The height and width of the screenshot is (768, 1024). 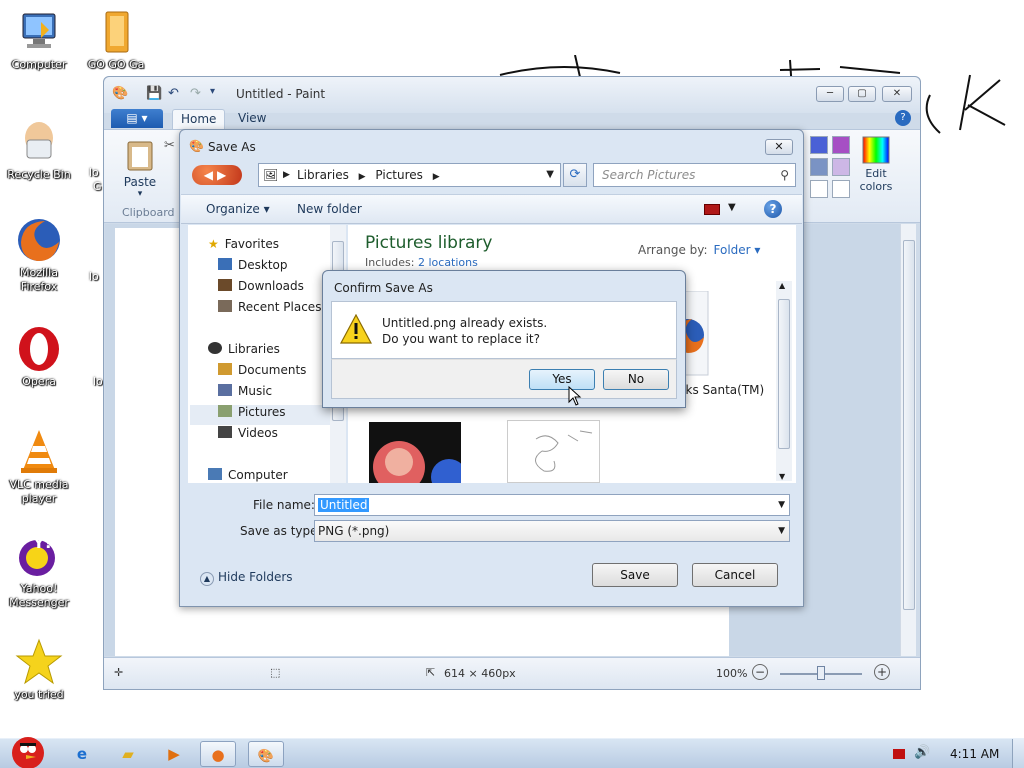 I want to click on zoom-slider-thumb, so click(x=821, y=673).